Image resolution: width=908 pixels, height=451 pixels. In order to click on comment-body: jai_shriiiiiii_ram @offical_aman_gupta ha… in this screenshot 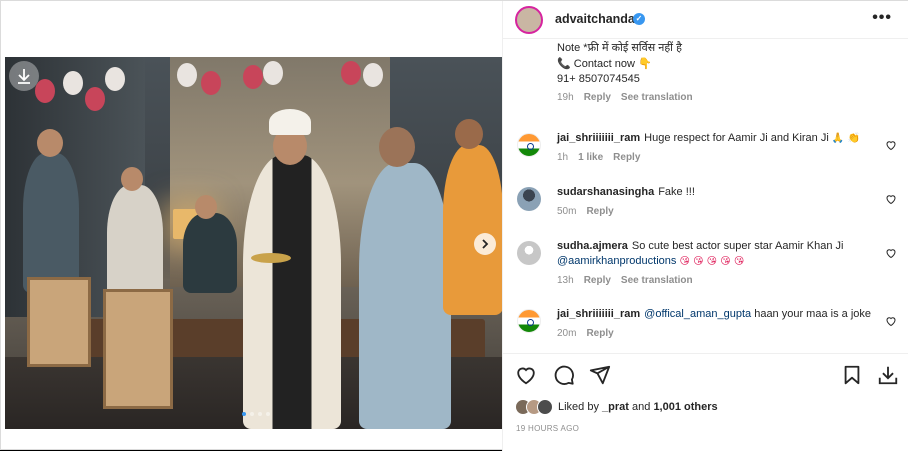, I will do `click(717, 324)`.